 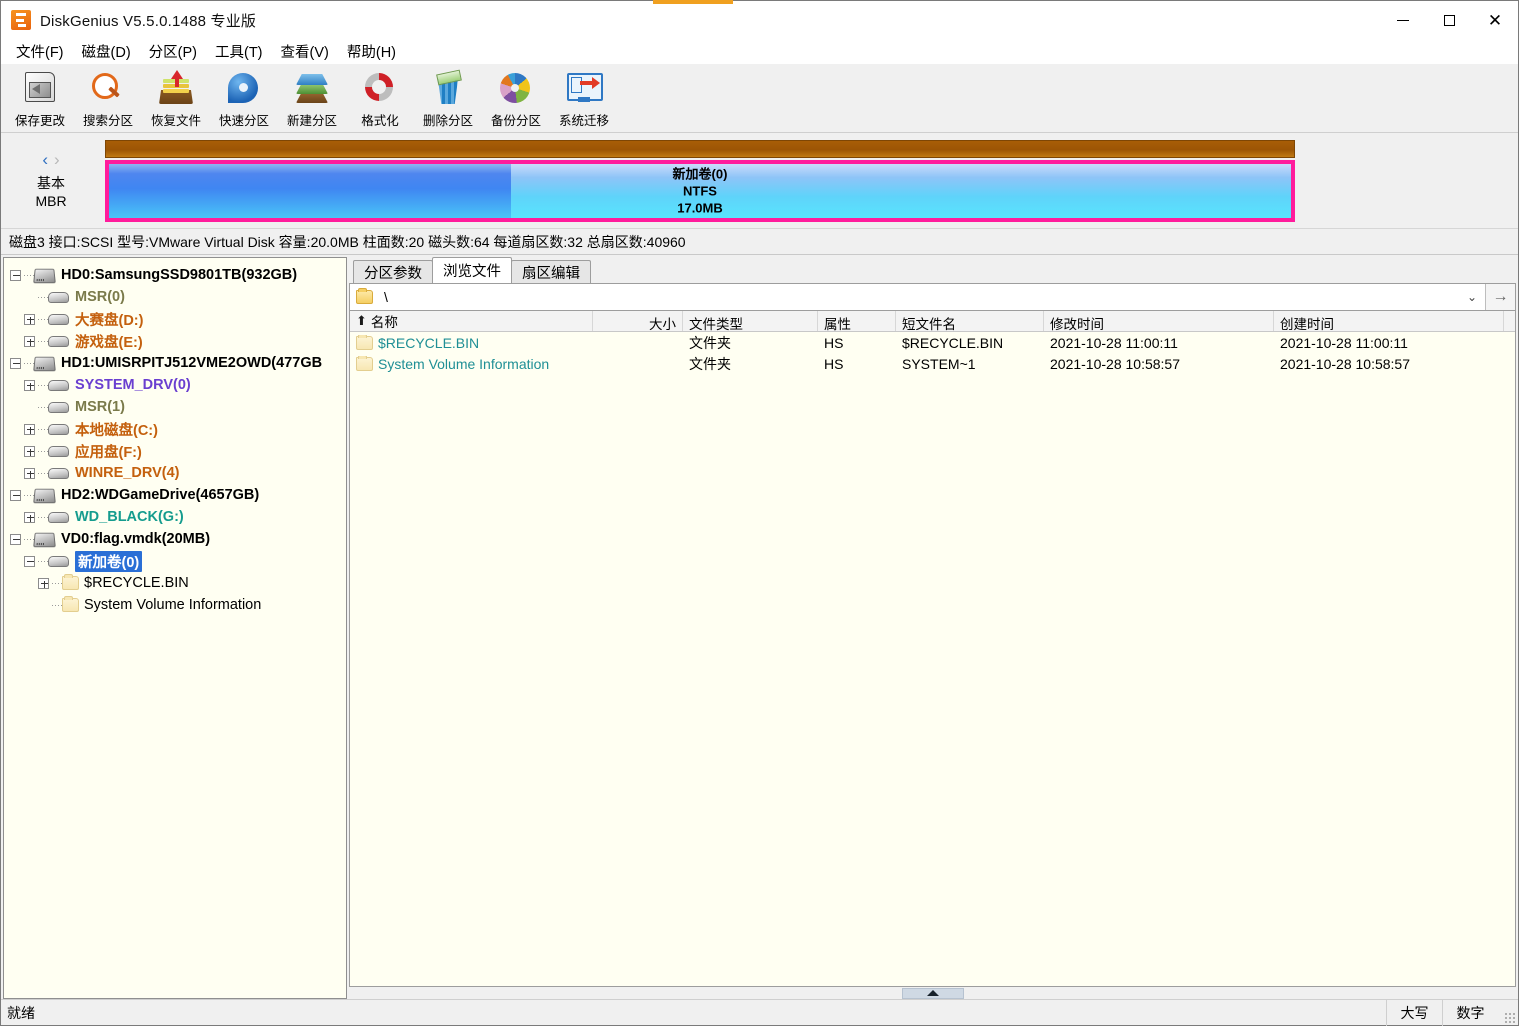 What do you see at coordinates (857, 321) in the screenshot?
I see `column-header-attr: 属性` at bounding box center [857, 321].